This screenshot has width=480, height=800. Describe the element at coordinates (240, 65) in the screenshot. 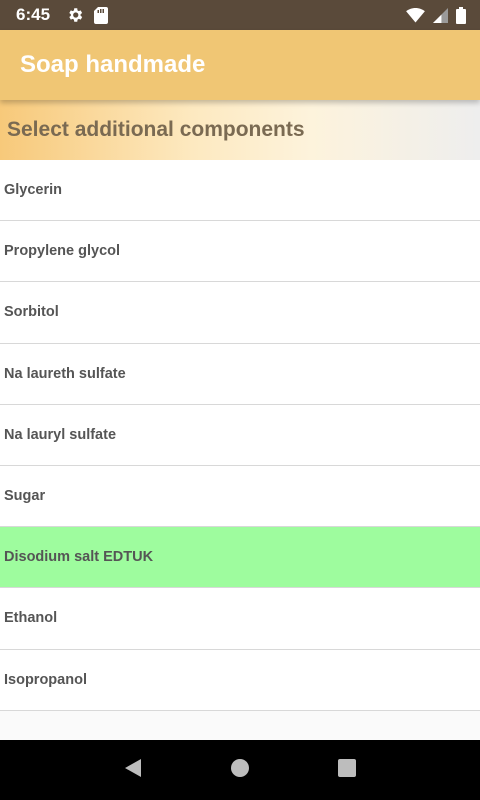

I see `app-bar: Soap handmade` at that location.